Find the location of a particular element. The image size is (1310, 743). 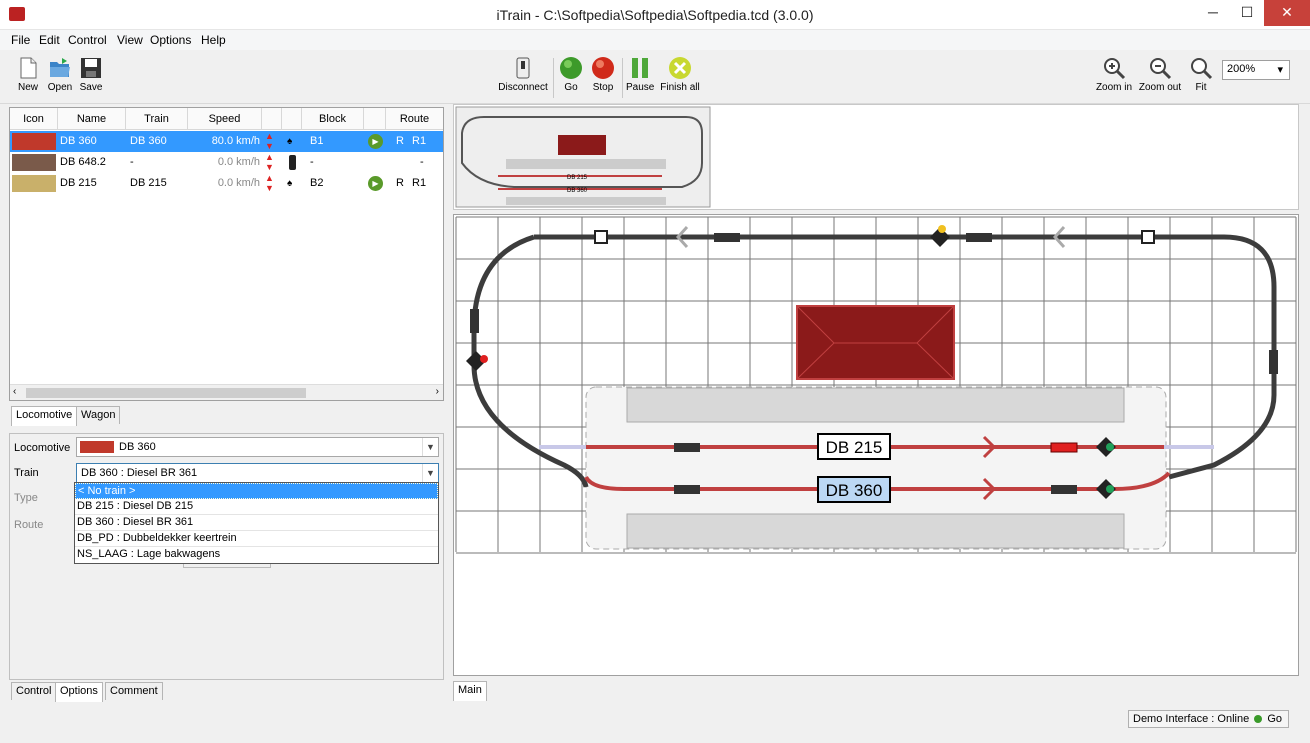

go-button: Go is located at coordinates (571, 74).